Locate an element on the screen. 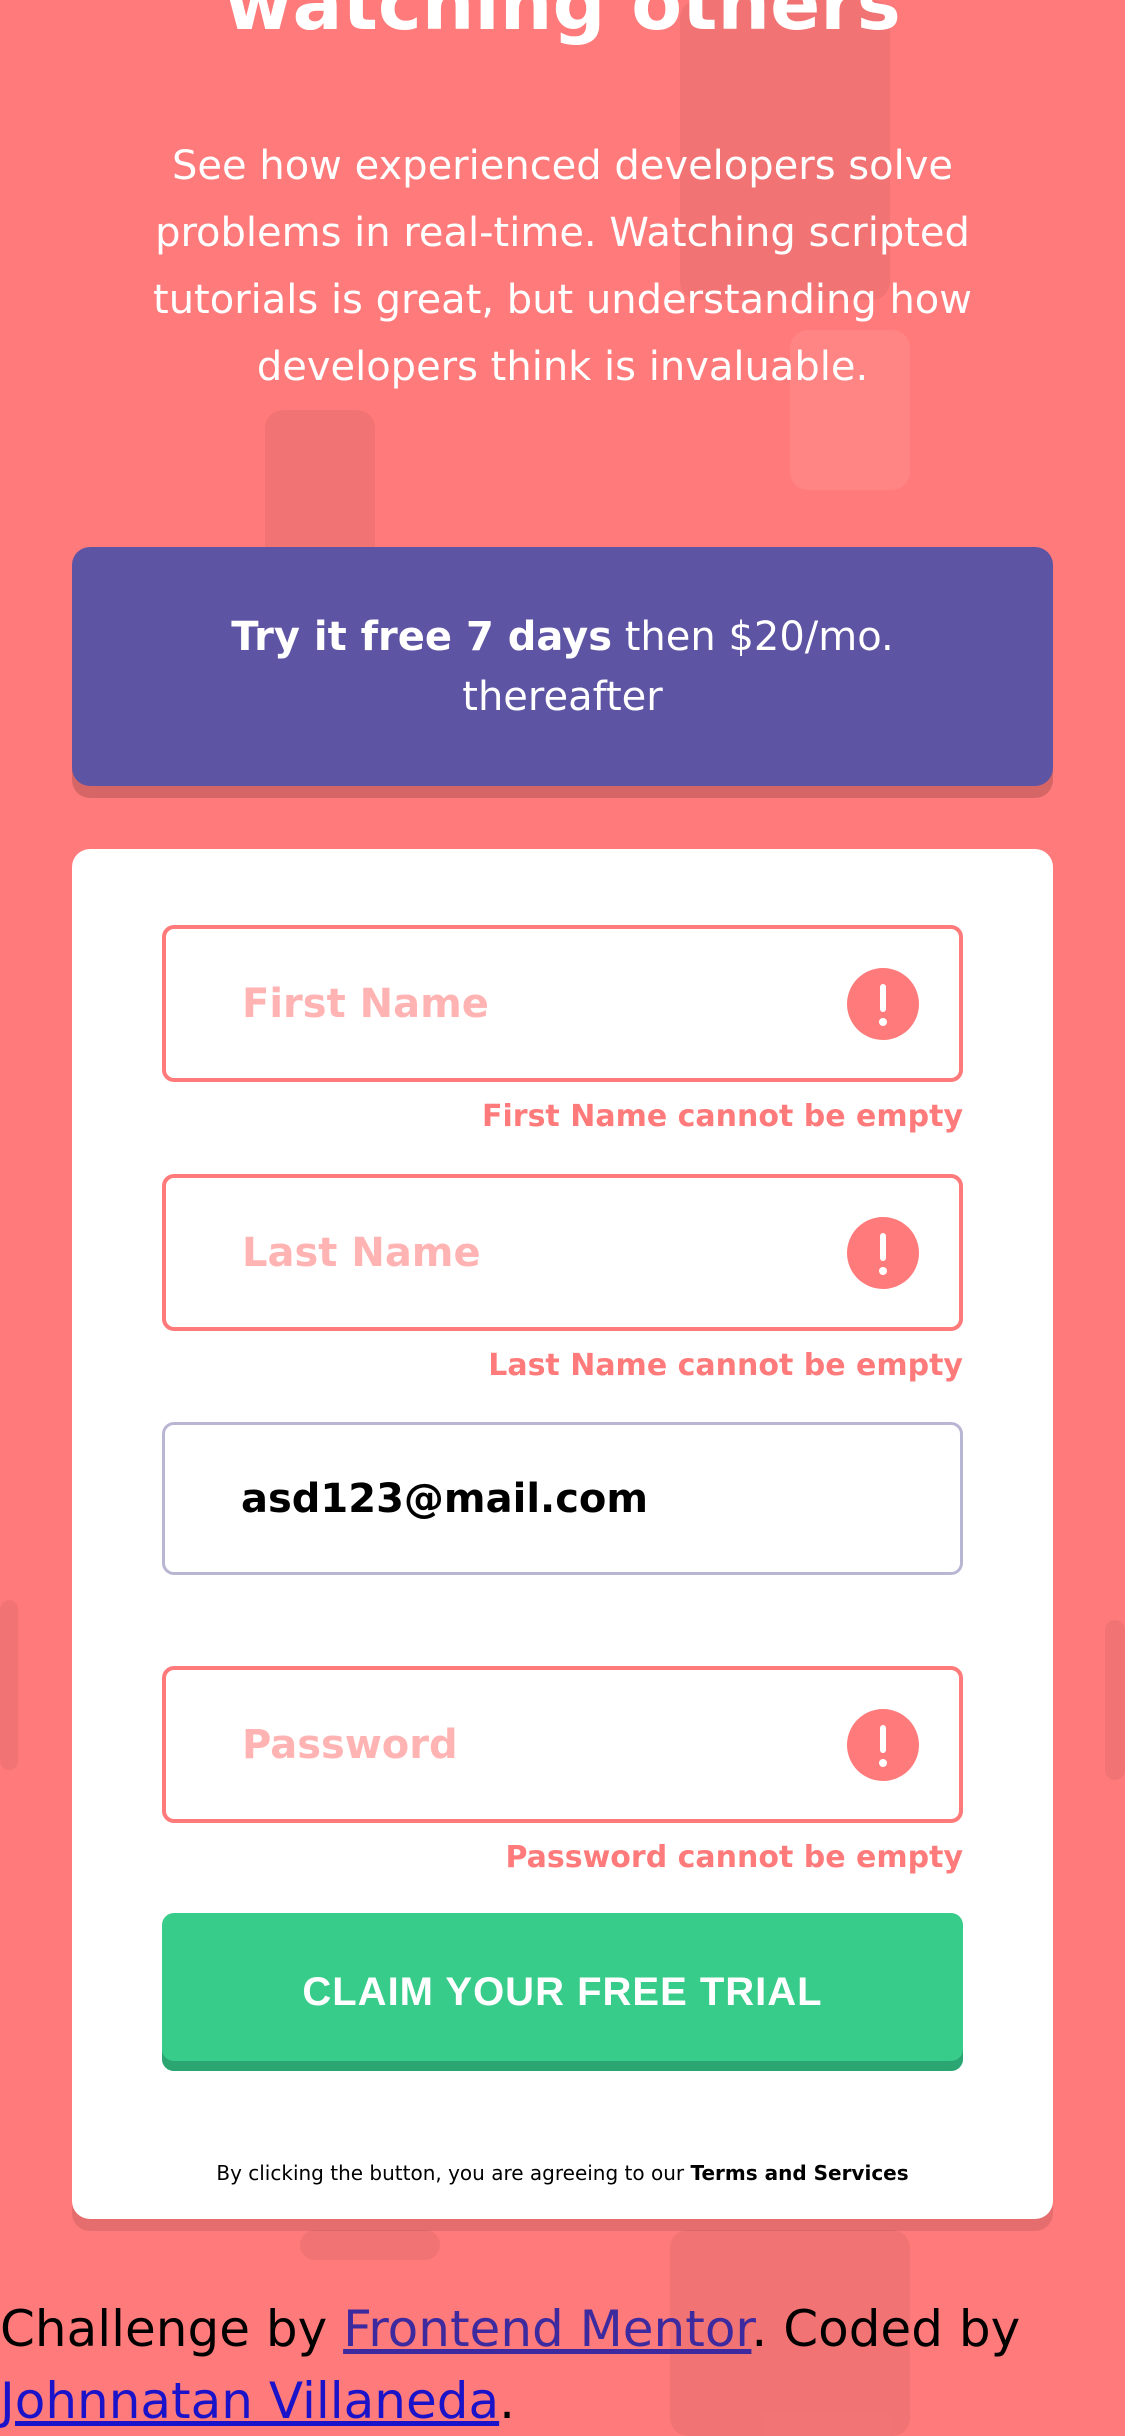 The width and height of the screenshot is (1125, 2436). attribution-middle: . Coded by is located at coordinates (886, 2329).